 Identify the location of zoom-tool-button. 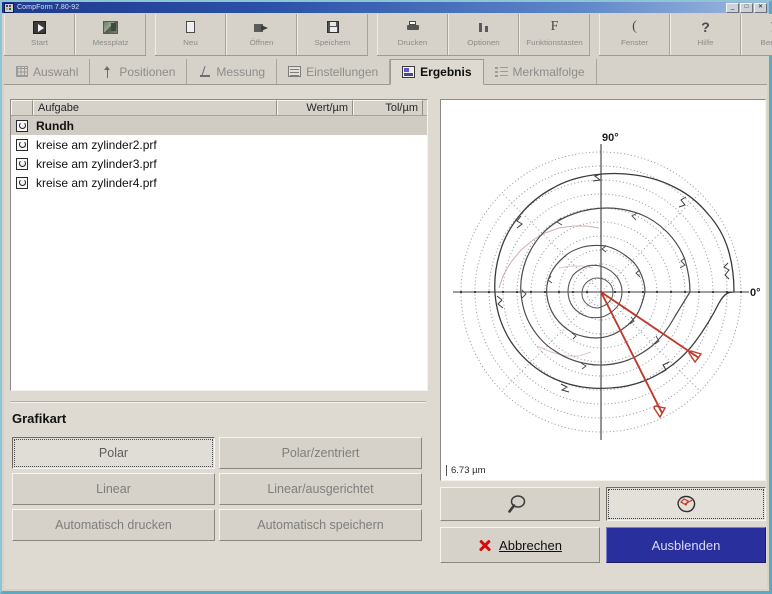
(520, 504).